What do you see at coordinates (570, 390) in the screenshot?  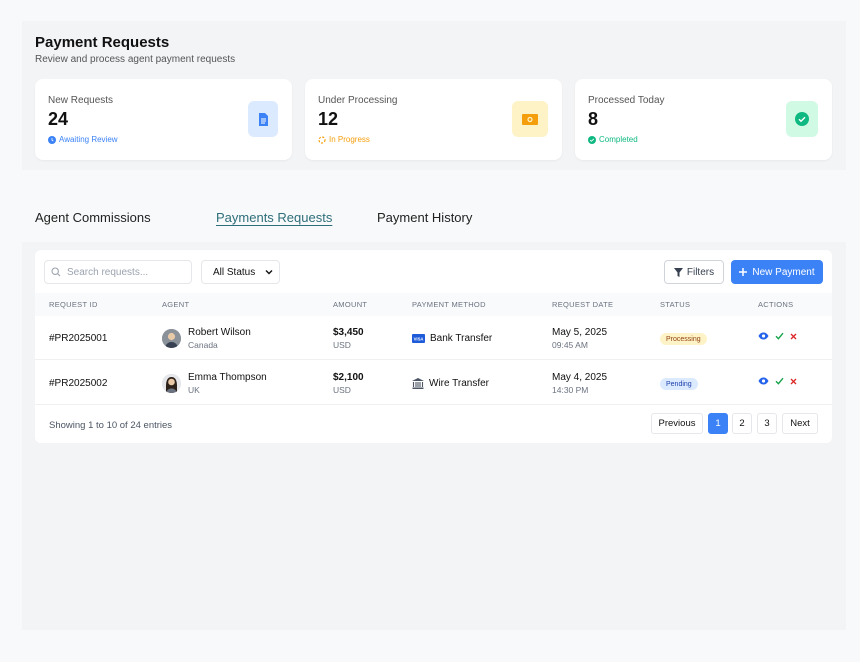 I see `request-time: 14:30 PM` at bounding box center [570, 390].